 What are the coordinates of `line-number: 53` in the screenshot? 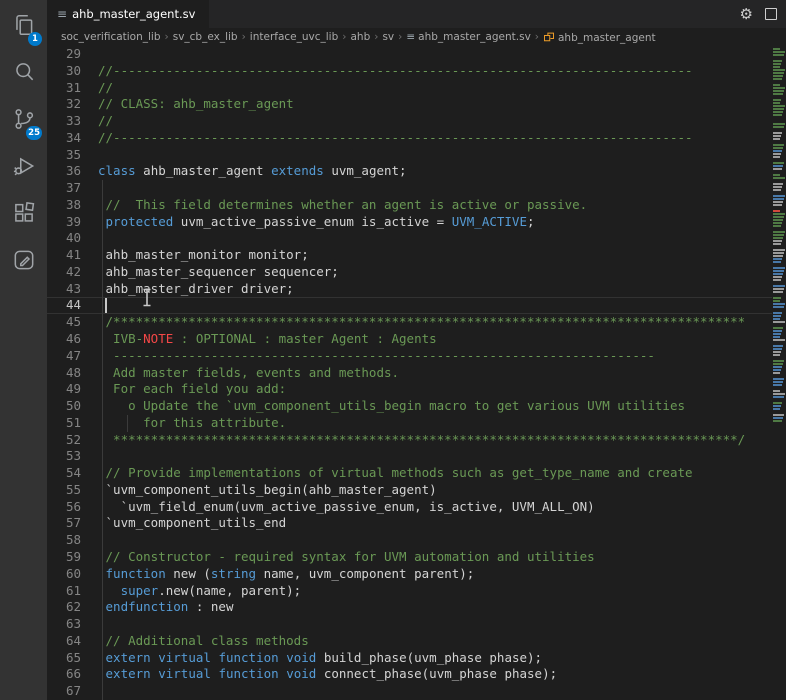 It's located at (72, 456).